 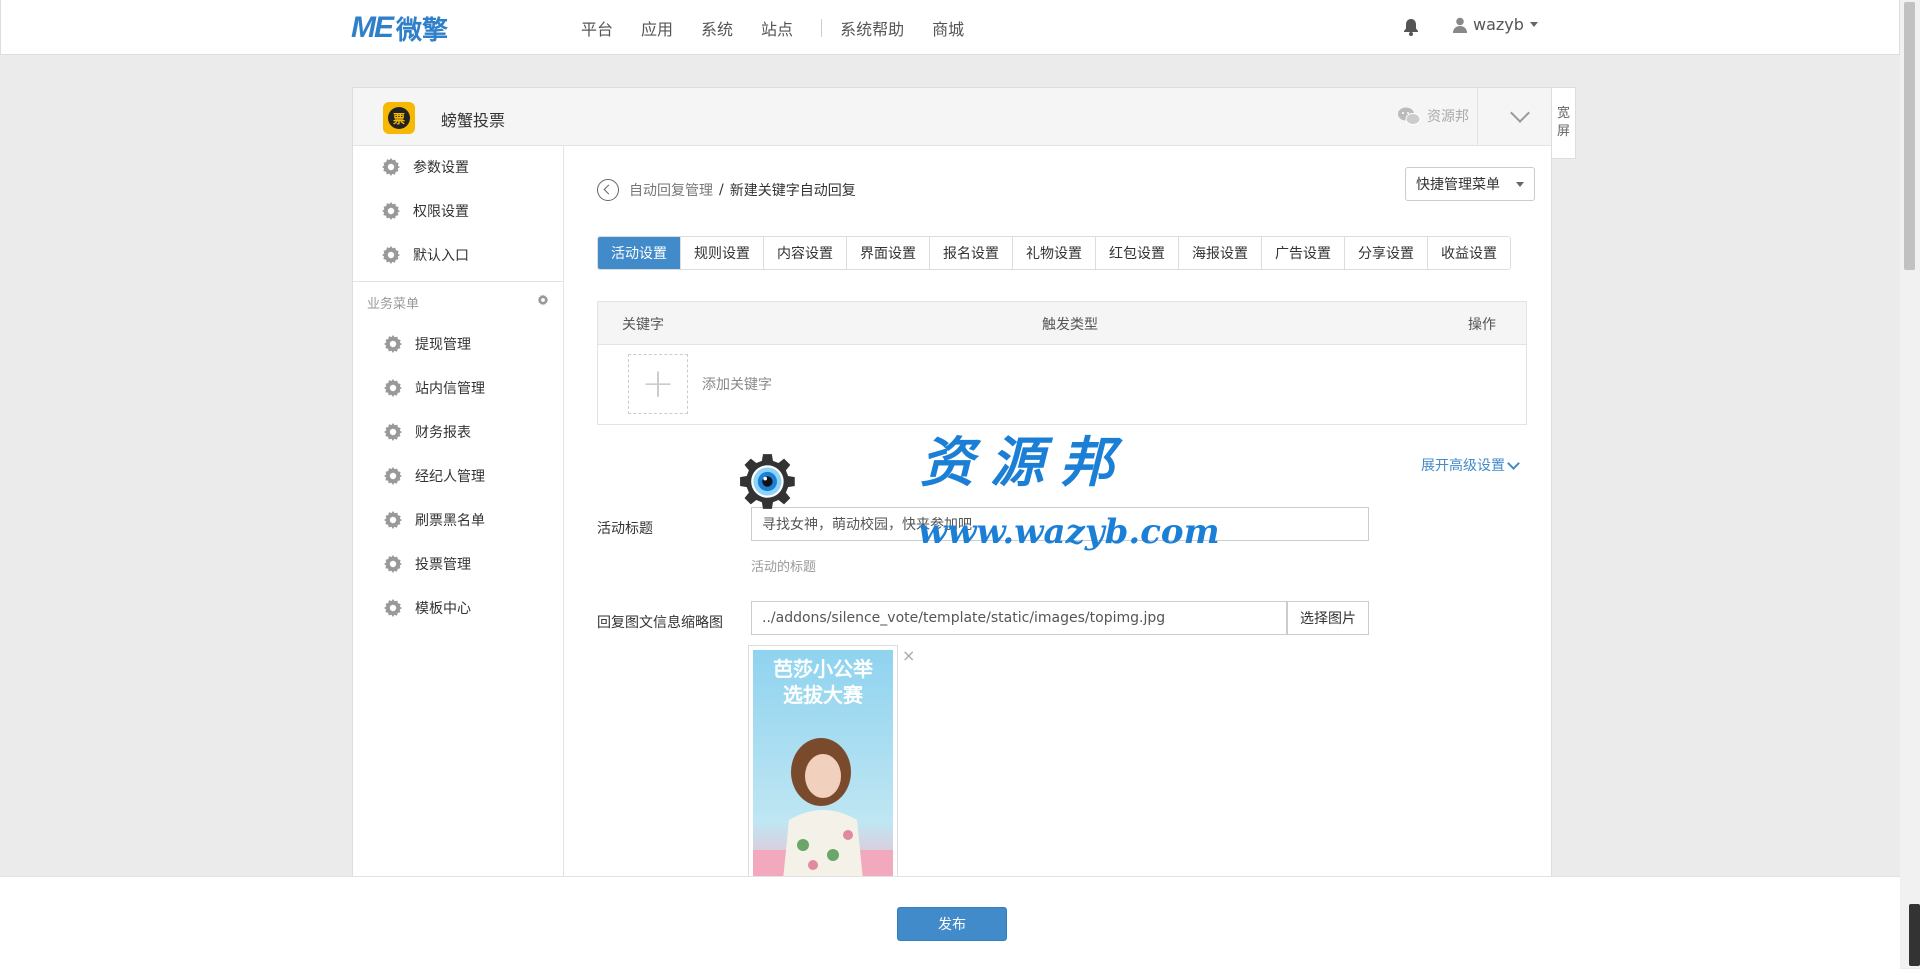 I want to click on sidebar-item-biz: 投票管理, so click(x=458, y=564).